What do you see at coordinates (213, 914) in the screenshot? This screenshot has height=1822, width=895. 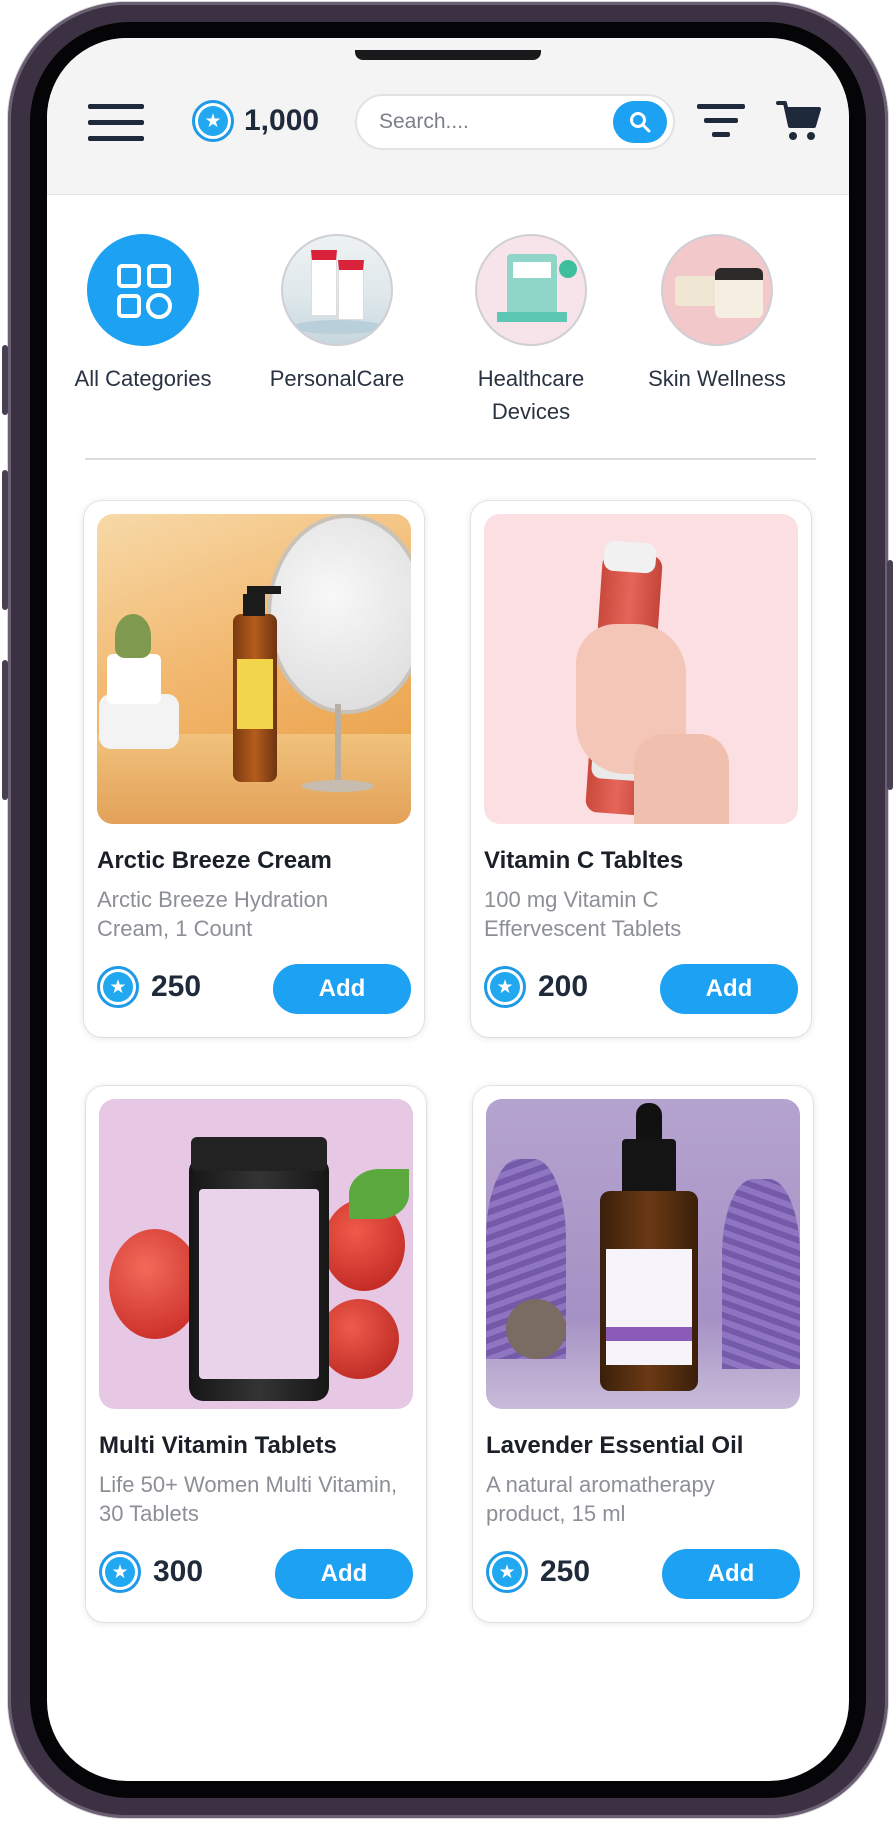 I see `product-description: Arctic Breeze Hydration Cream, 1 Count` at bounding box center [213, 914].